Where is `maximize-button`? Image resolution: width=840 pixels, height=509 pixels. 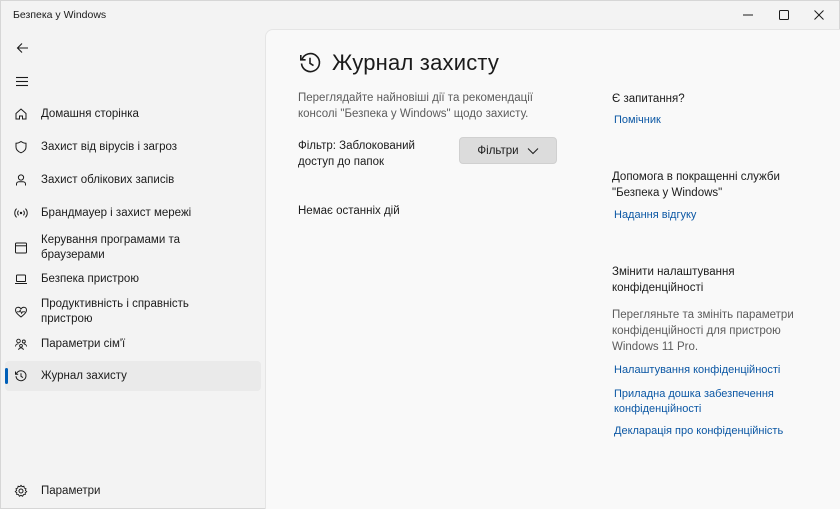
maximize-button is located at coordinates (784, 15).